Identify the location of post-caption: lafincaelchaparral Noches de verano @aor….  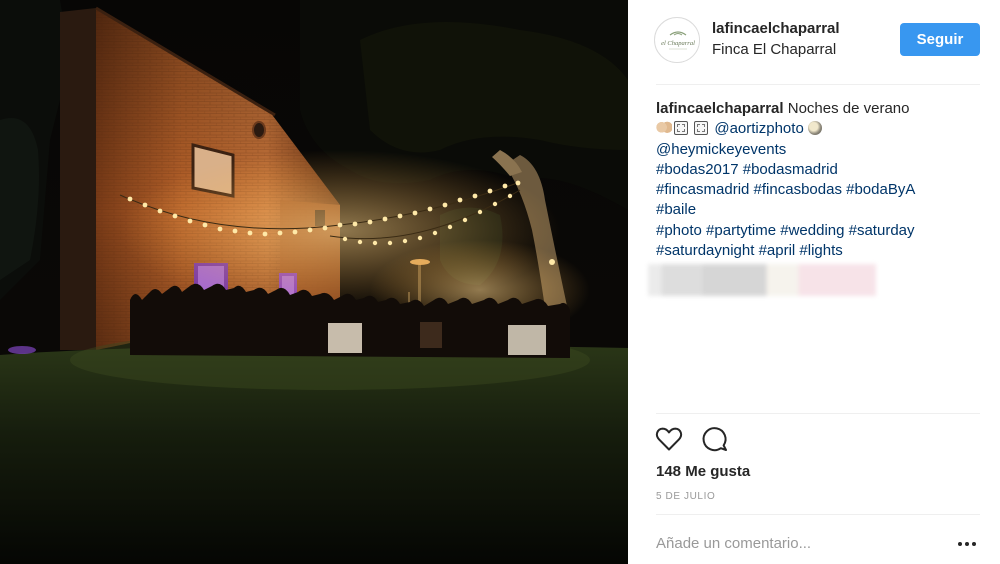
(821, 180).